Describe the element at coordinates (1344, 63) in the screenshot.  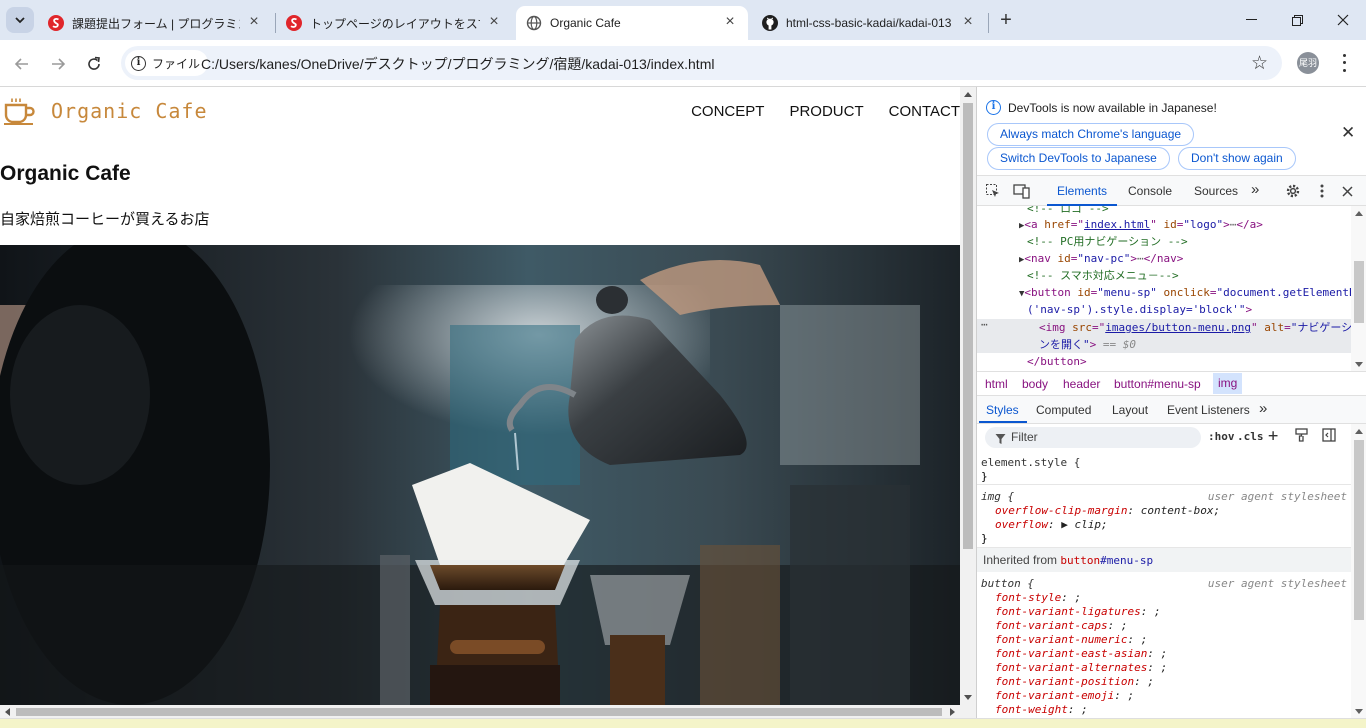
I see `browser-menu-button` at that location.